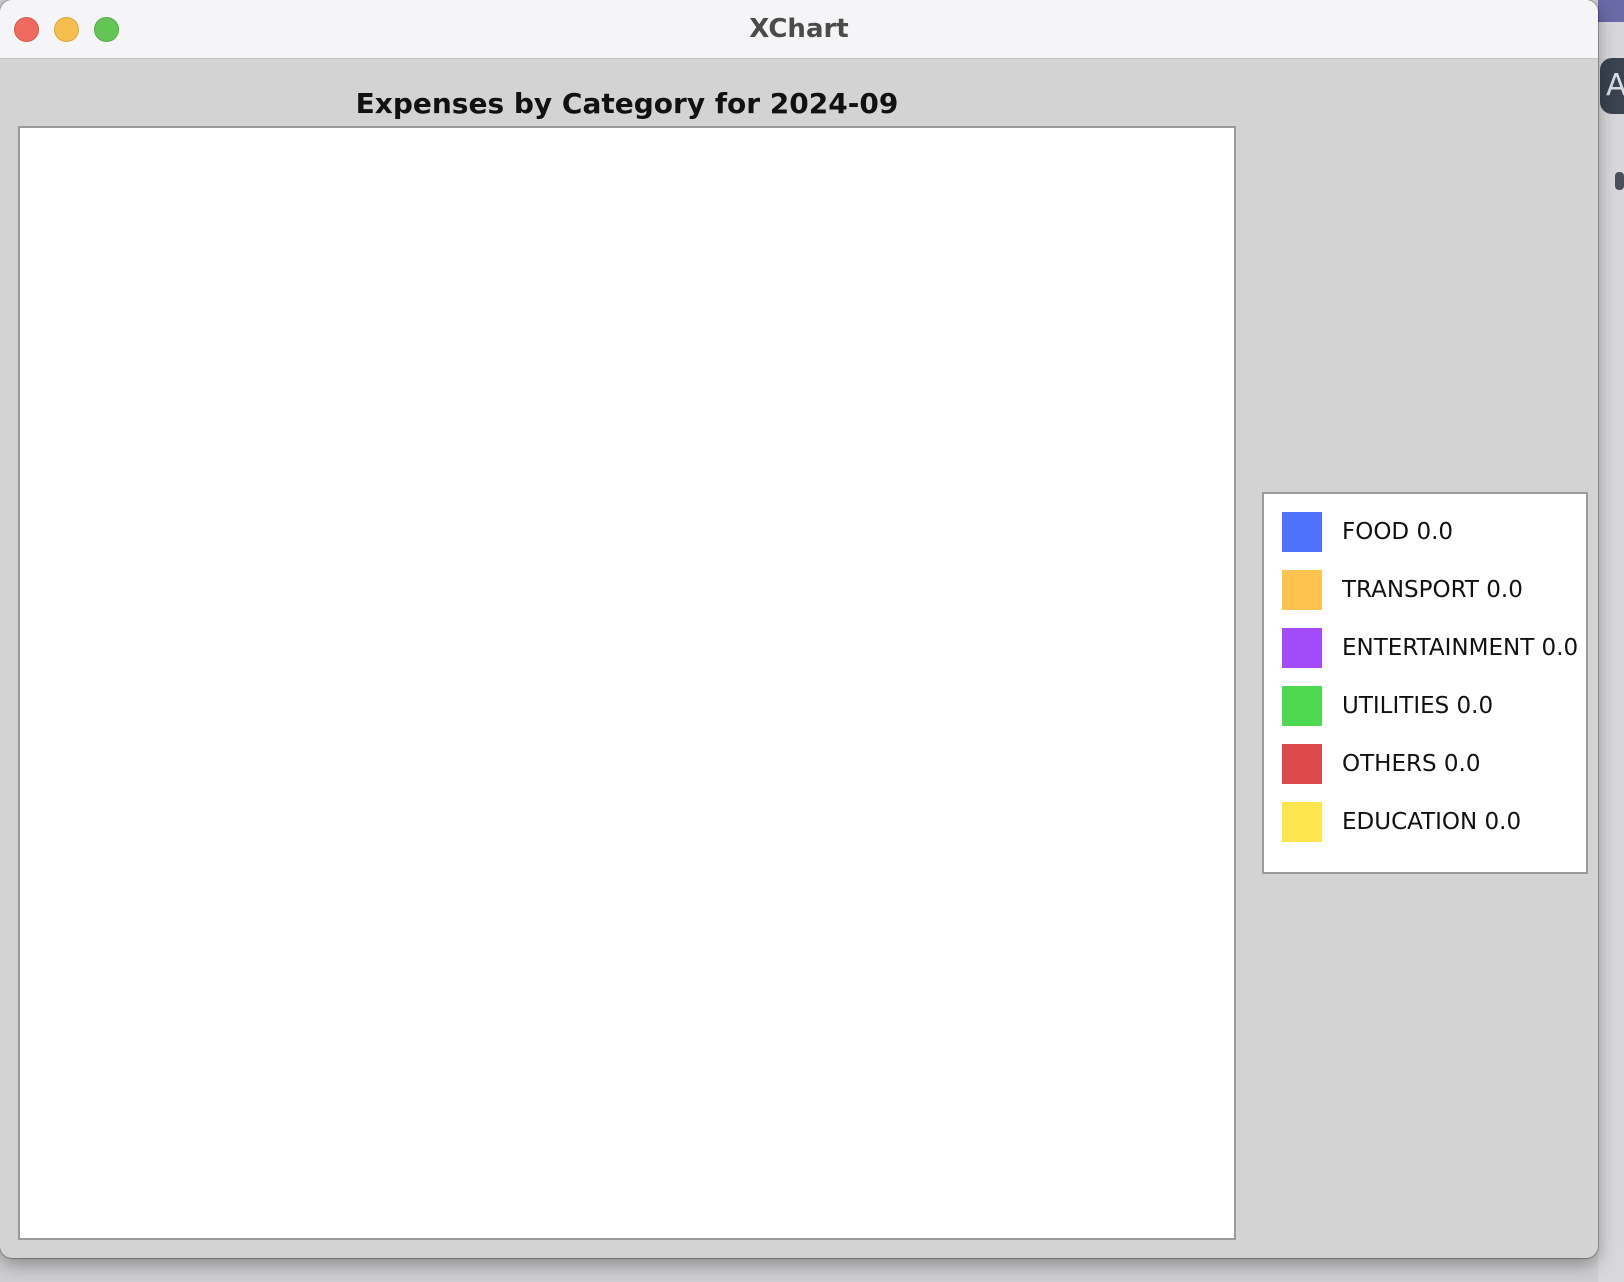  I want to click on legend-item: FOOD 0.0, so click(1432, 532).